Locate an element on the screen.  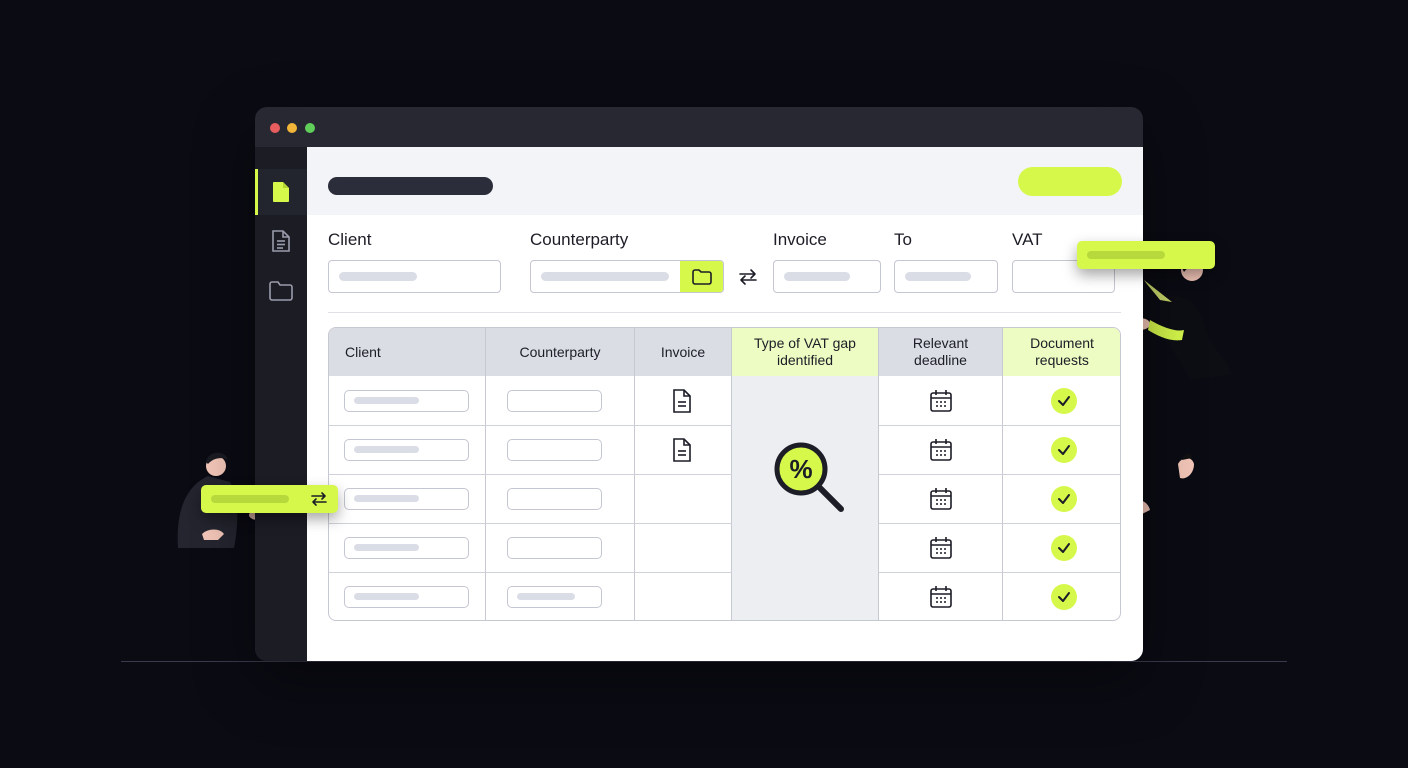
page-title-placeholder is located at coordinates (410, 186).